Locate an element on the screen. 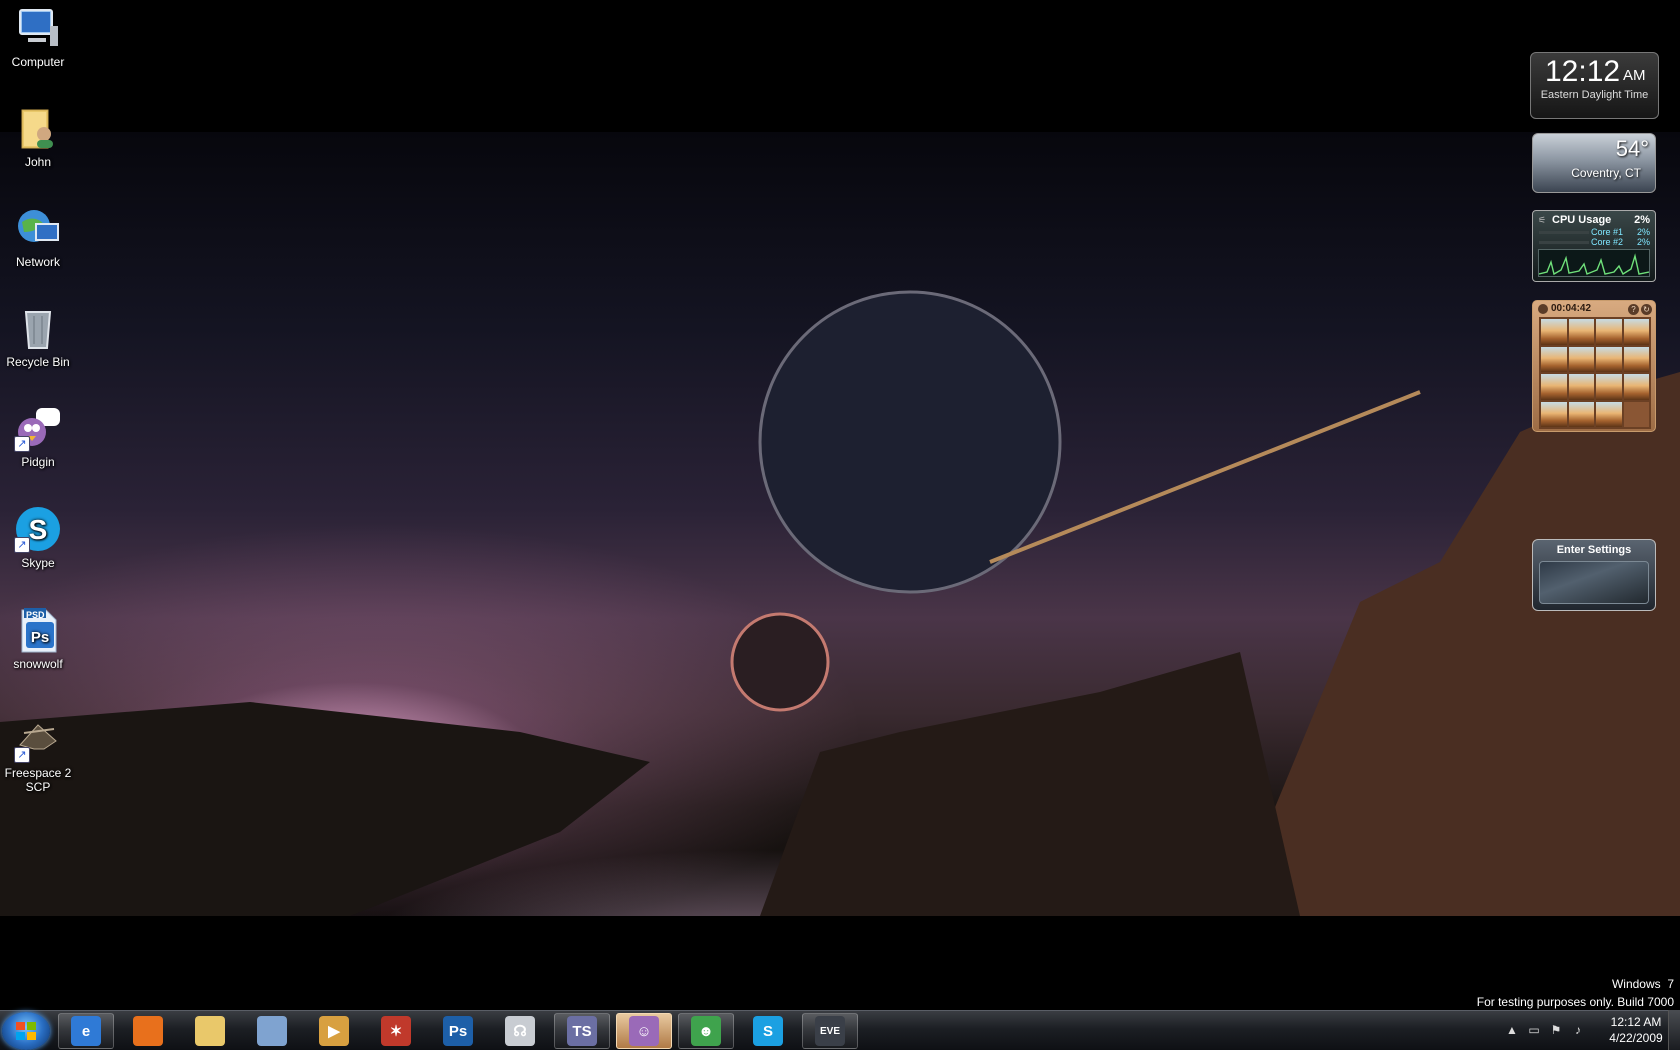 The height and width of the screenshot is (1050, 1680). weather-temperature: 54° is located at coordinates (1632, 148).